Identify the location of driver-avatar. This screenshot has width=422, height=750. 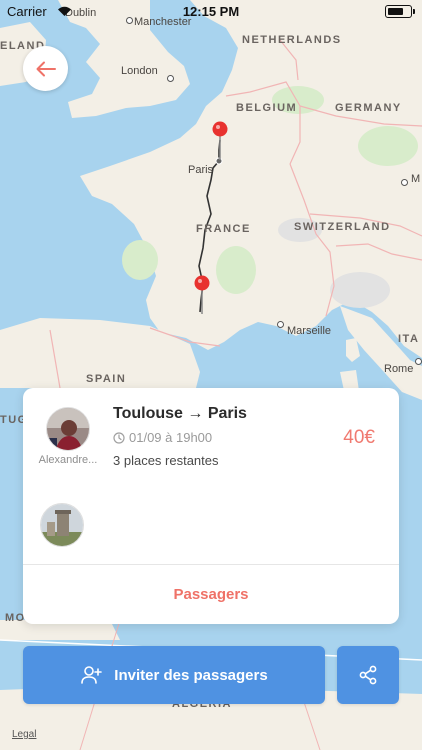
(68, 429).